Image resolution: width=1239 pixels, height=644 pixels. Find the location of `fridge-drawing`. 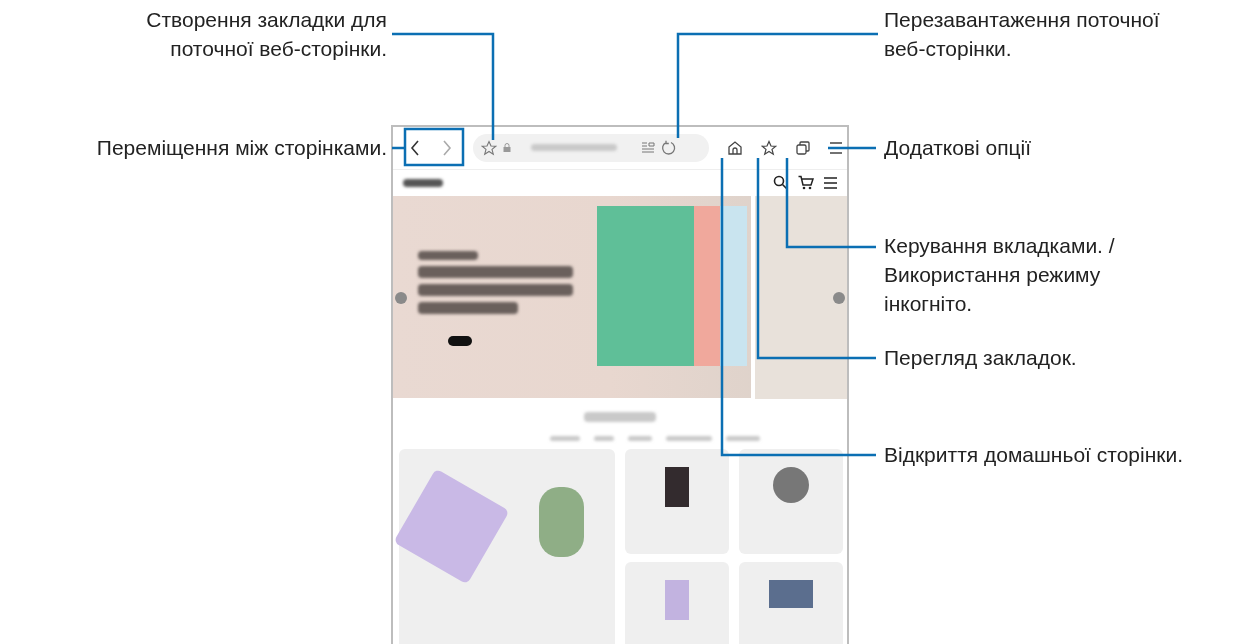

fridge-drawing is located at coordinates (677, 600).